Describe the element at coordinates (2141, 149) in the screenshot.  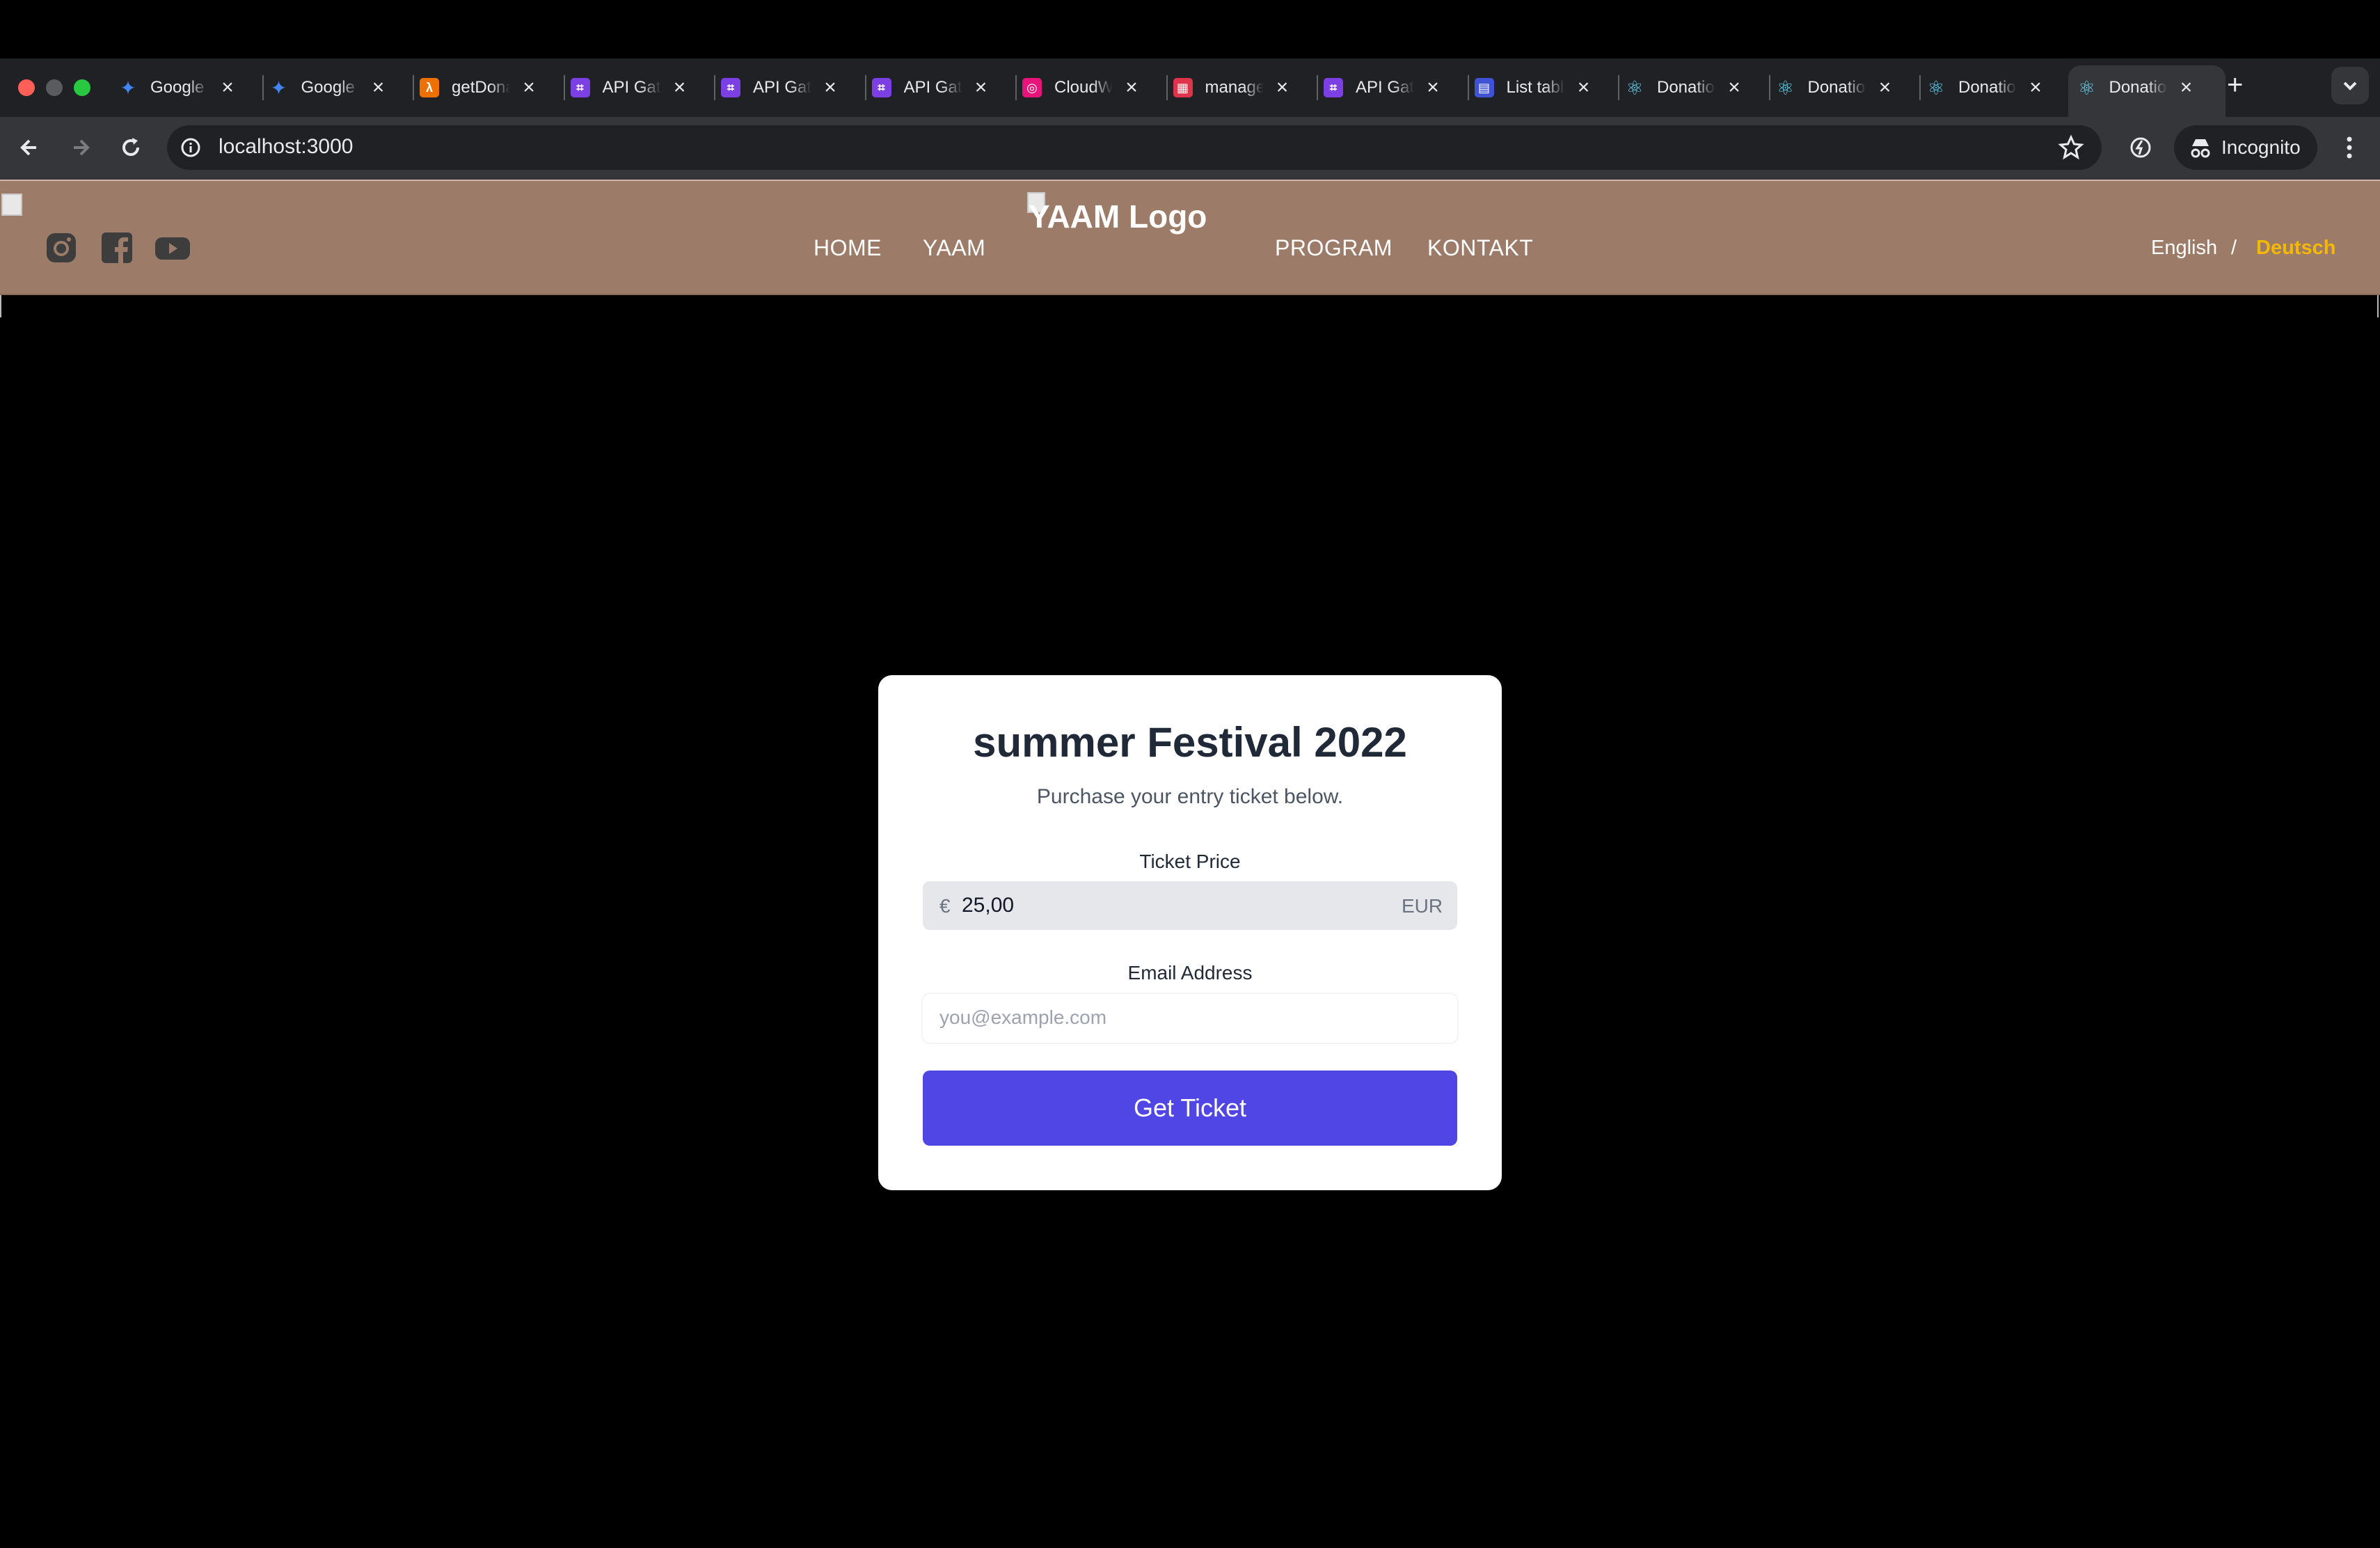
I see `performance-icon` at that location.